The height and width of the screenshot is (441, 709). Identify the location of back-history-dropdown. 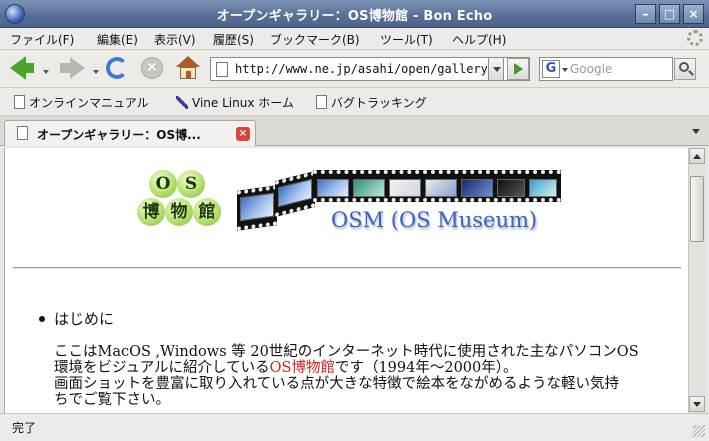
(46, 72).